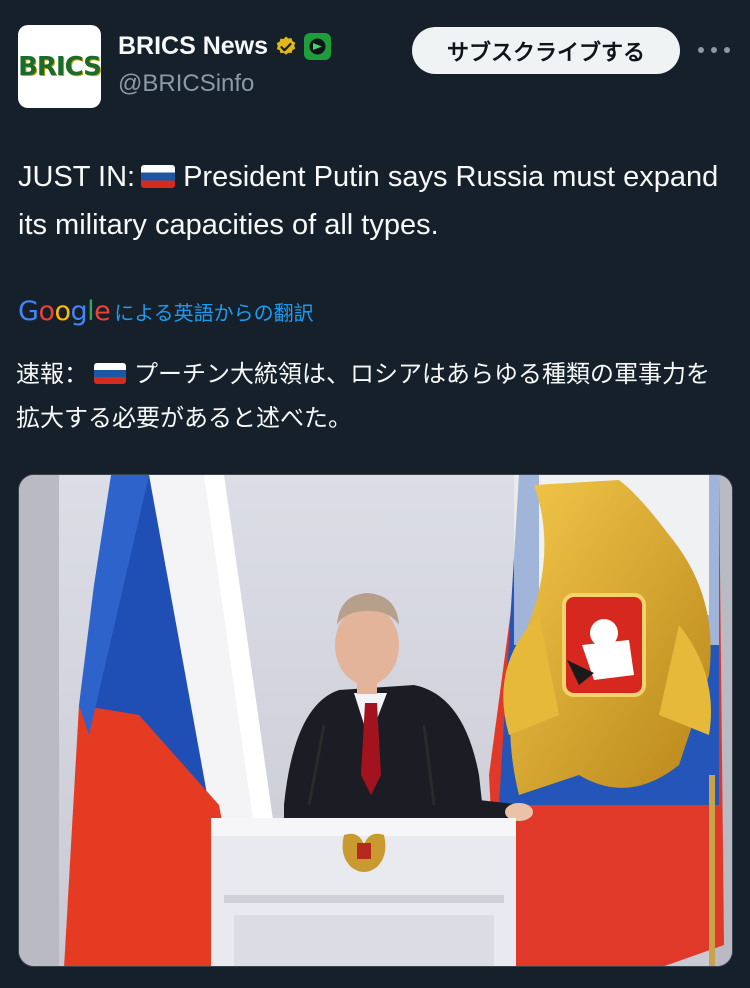  I want to click on tweet-text-prefix: JUST IN:, so click(77, 177).